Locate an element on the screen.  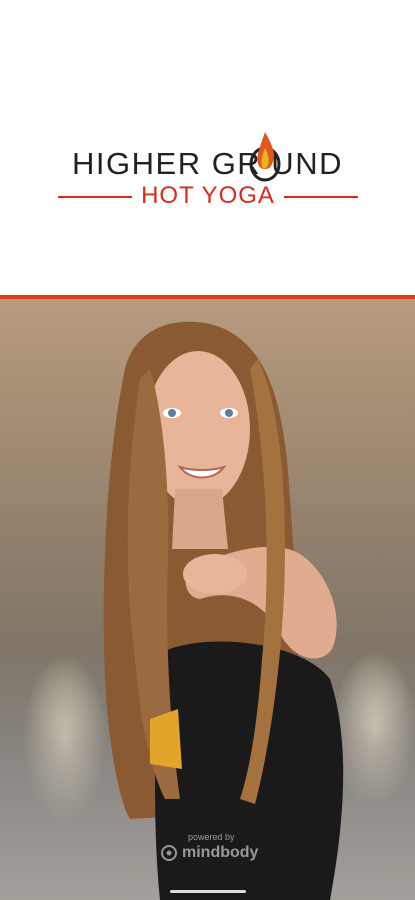
logo-rule-left is located at coordinates (95, 197).